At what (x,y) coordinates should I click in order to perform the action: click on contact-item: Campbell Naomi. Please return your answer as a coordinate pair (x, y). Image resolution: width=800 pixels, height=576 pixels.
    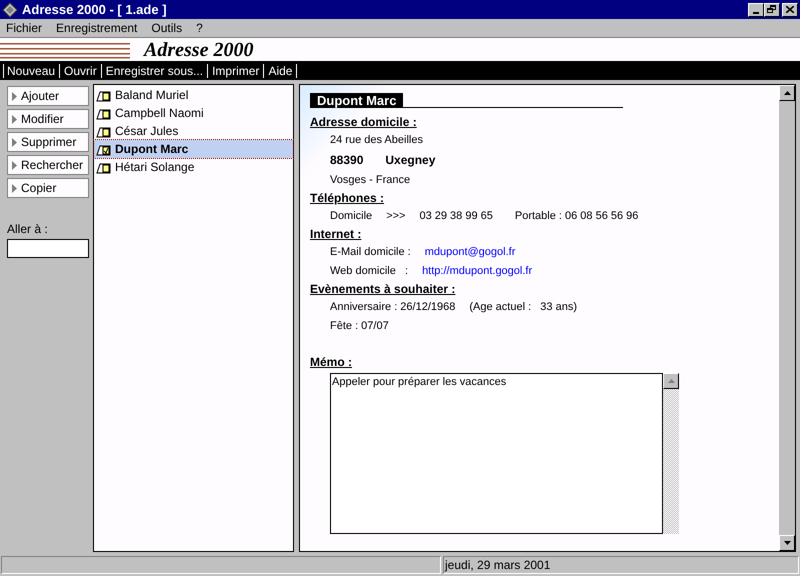
    Looking at the image, I should click on (193, 113).